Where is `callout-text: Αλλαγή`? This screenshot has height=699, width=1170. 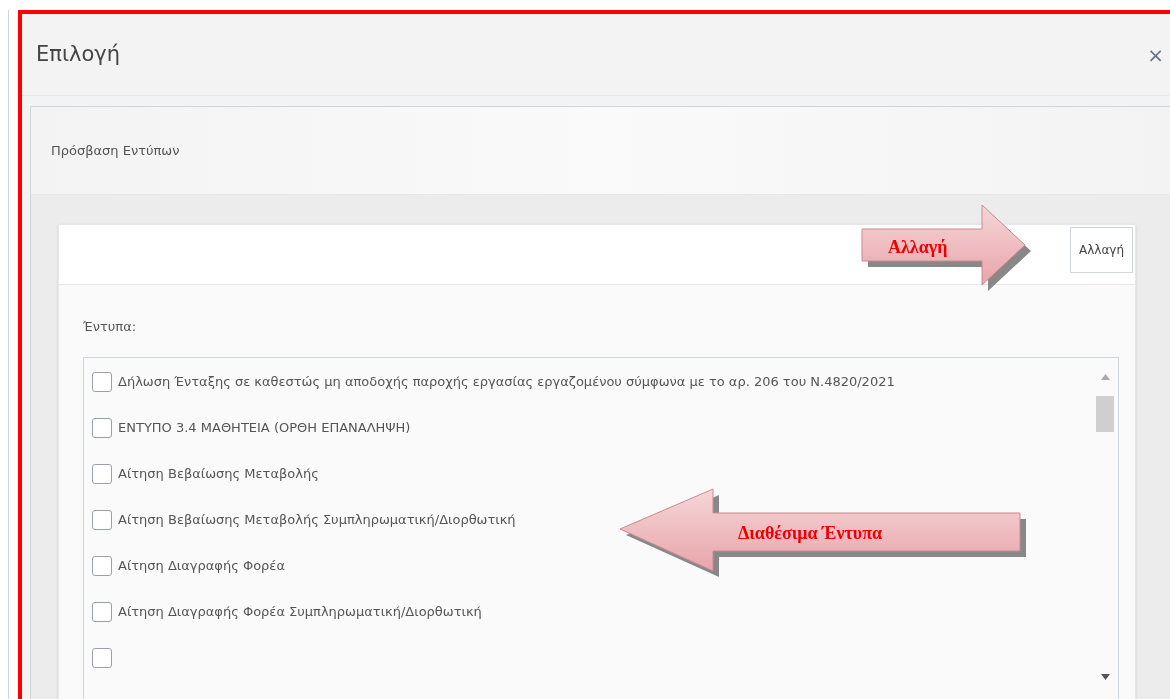
callout-text: Αλλαγή is located at coordinates (918, 247).